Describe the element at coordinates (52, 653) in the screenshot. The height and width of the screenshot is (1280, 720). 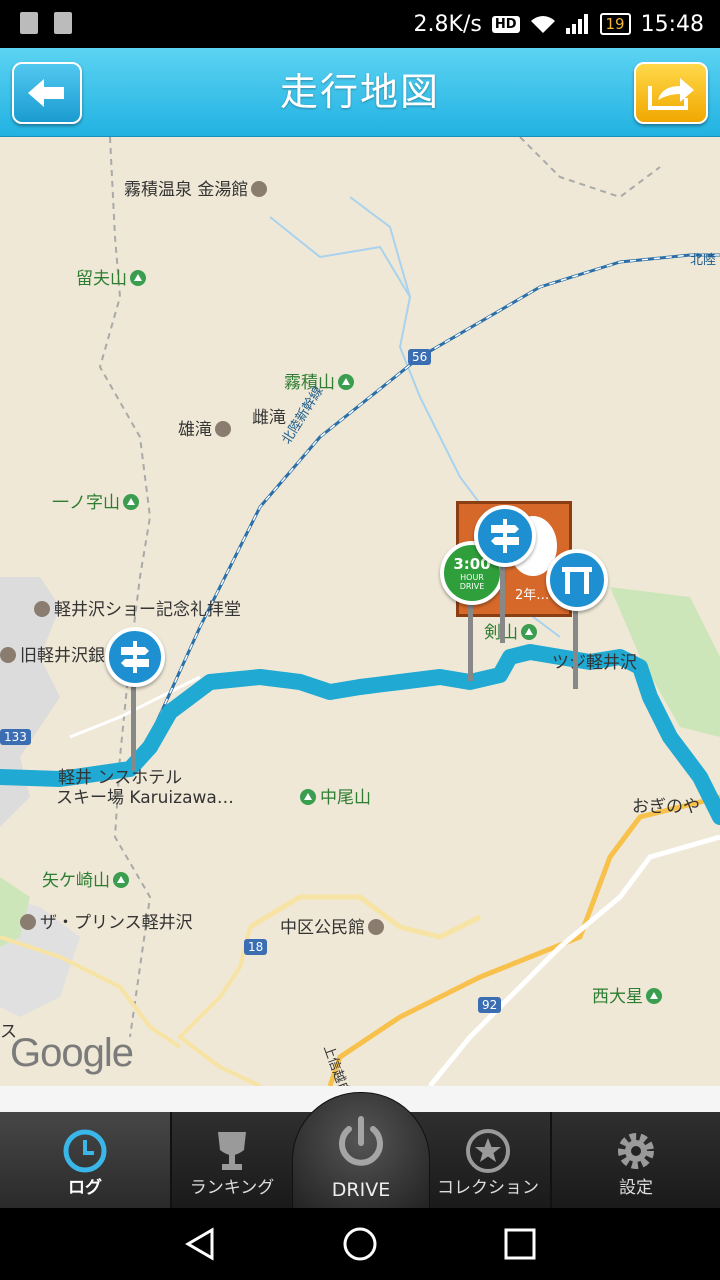
I see `map-label: 旧軽井沢銀` at that location.